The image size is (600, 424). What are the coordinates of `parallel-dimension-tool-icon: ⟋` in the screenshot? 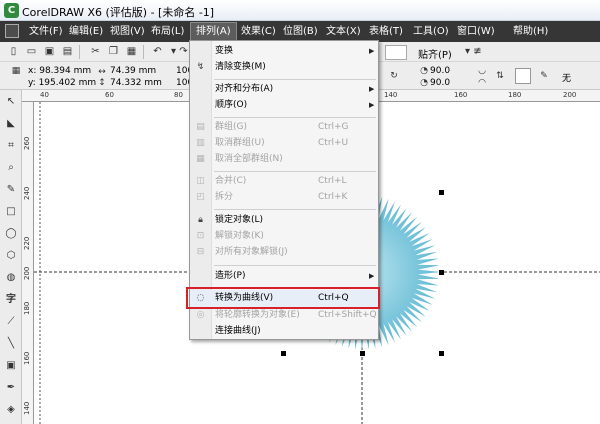 It's located at (11, 322).